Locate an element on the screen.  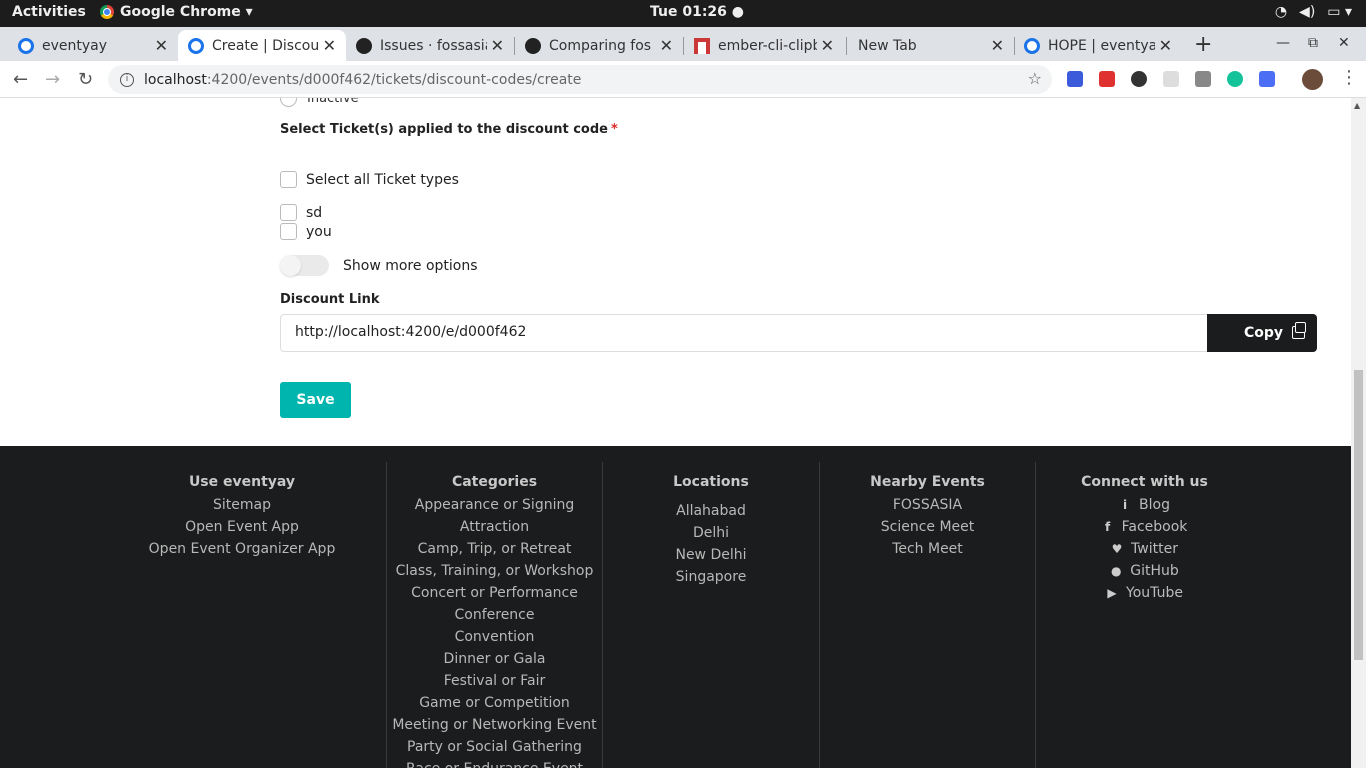
forward-icon: → is located at coordinates (52, 79).